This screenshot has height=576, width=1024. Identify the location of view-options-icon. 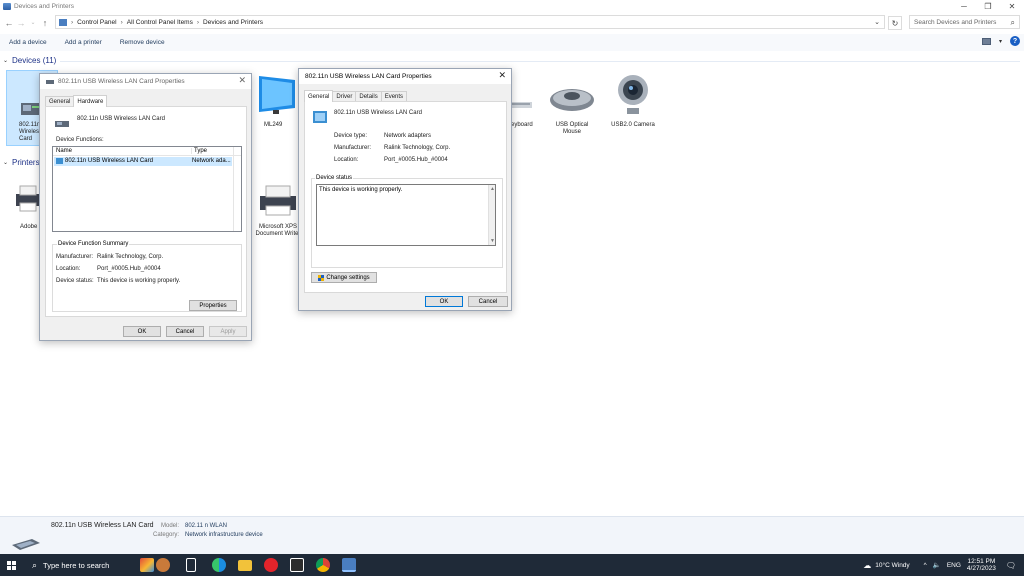
(986, 41).